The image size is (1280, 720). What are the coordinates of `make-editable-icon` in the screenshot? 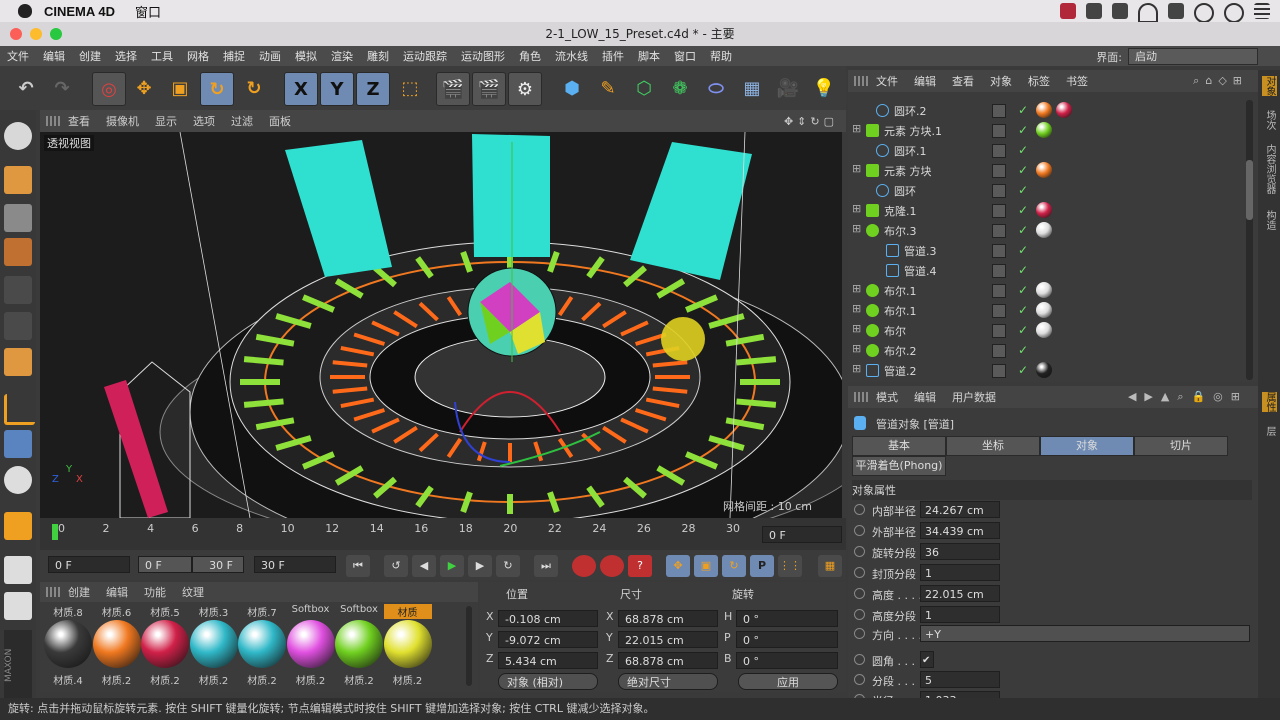 It's located at (18, 136).